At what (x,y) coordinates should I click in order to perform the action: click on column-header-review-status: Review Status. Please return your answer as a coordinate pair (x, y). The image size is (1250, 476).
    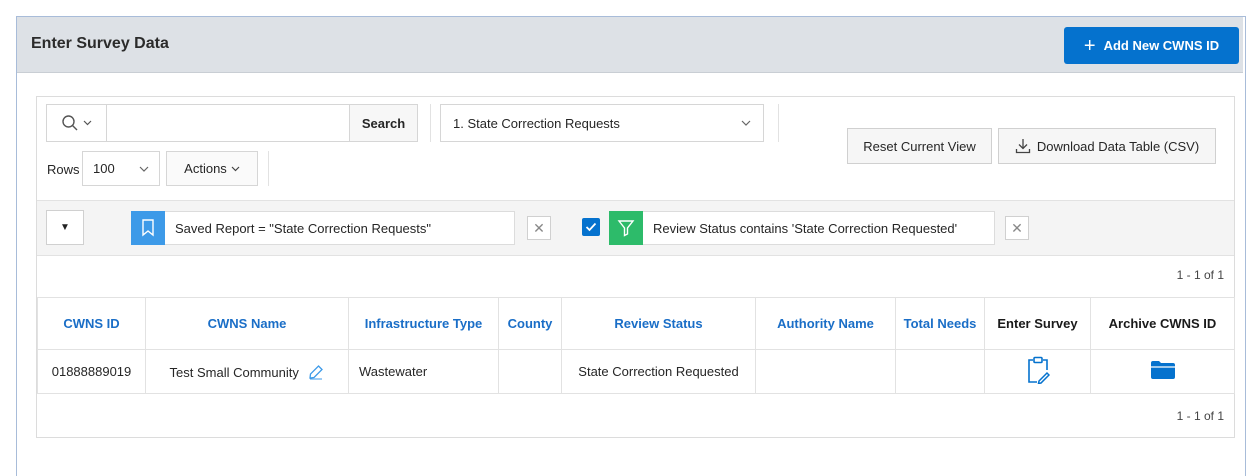
    Looking at the image, I should click on (658, 323).